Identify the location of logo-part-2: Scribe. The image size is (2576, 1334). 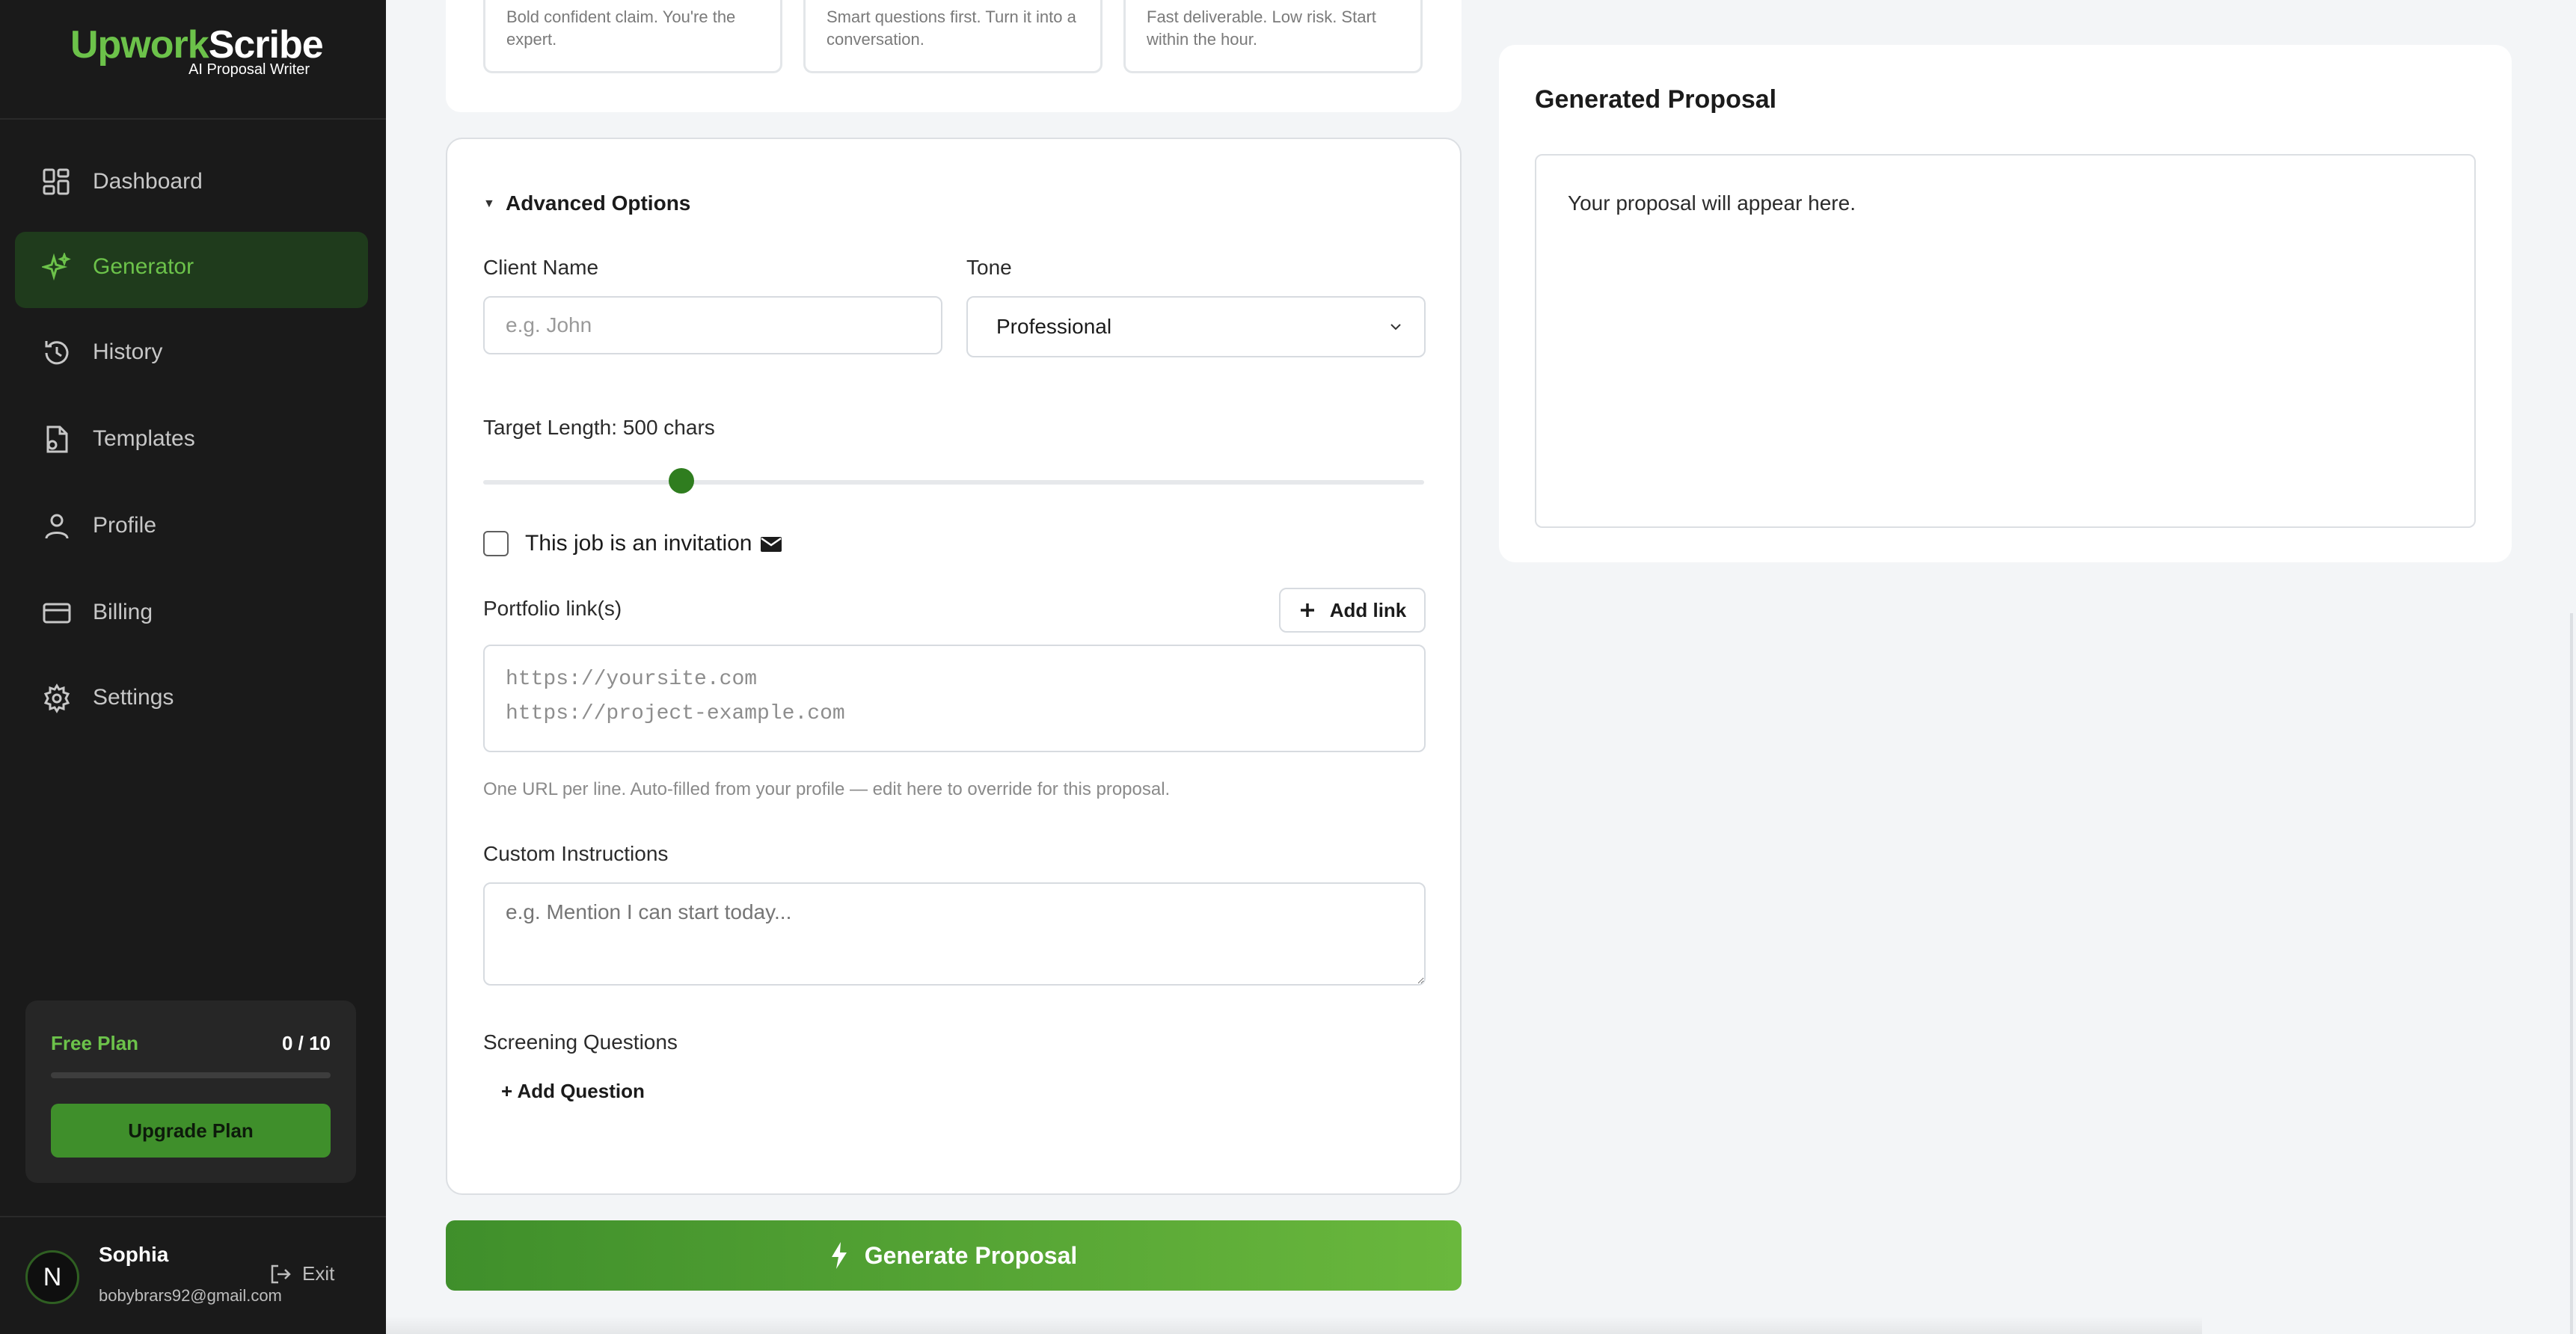
(266, 45).